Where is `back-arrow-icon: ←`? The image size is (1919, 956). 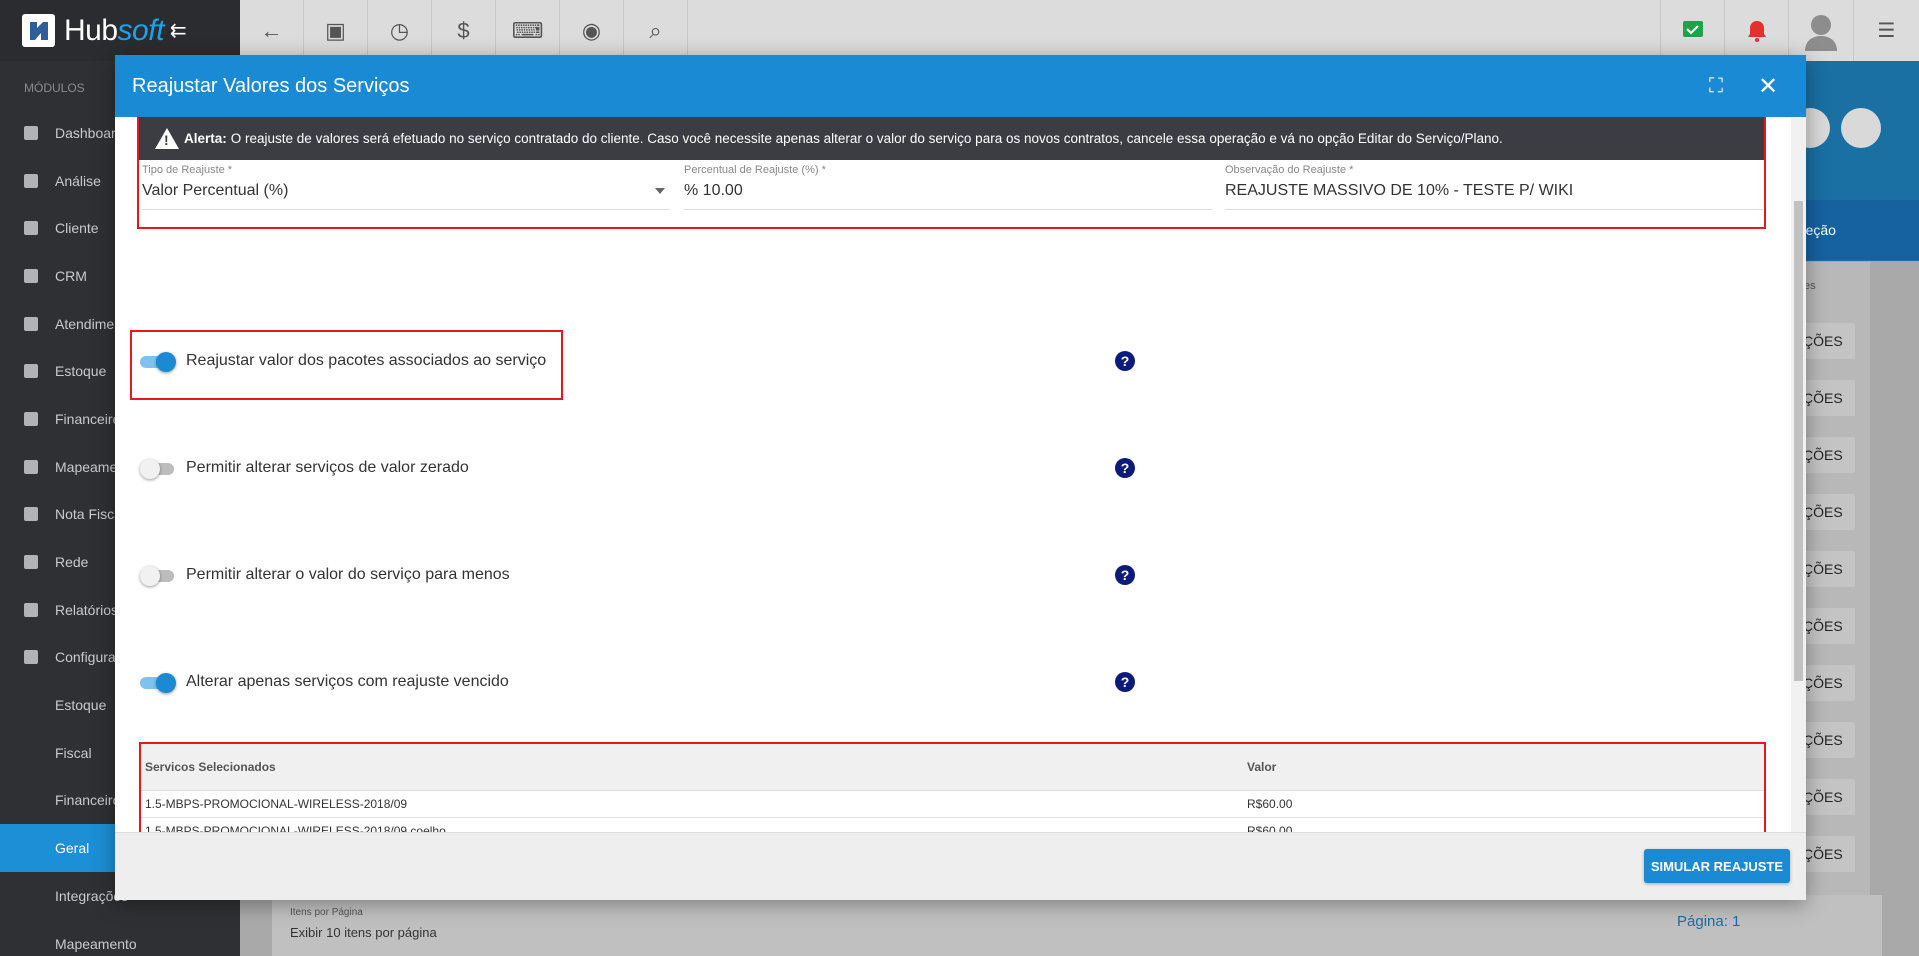 back-arrow-icon: ← is located at coordinates (272, 30).